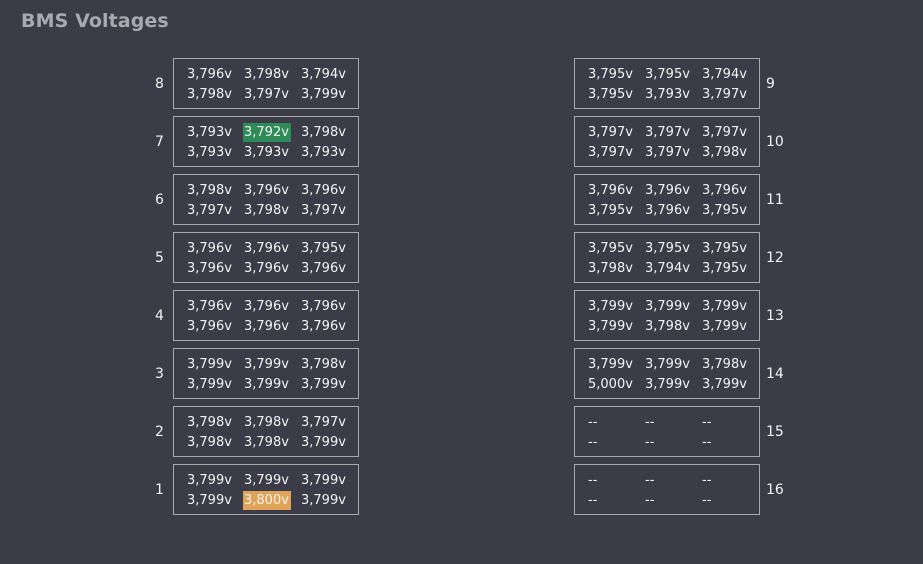  Describe the element at coordinates (257, 83) in the screenshot. I see `module-row-8: 8 3,796v 3,798v 3,794v 3,798v 3,797v 3,799v` at that location.